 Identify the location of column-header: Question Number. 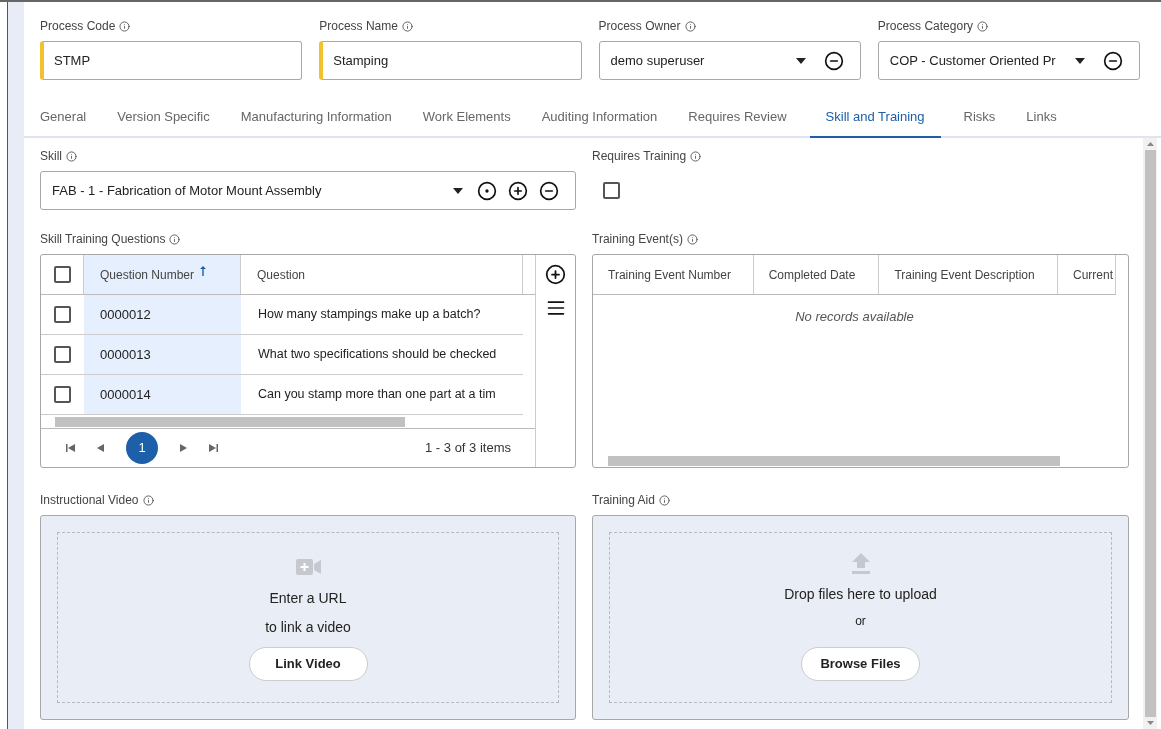
(162, 274).